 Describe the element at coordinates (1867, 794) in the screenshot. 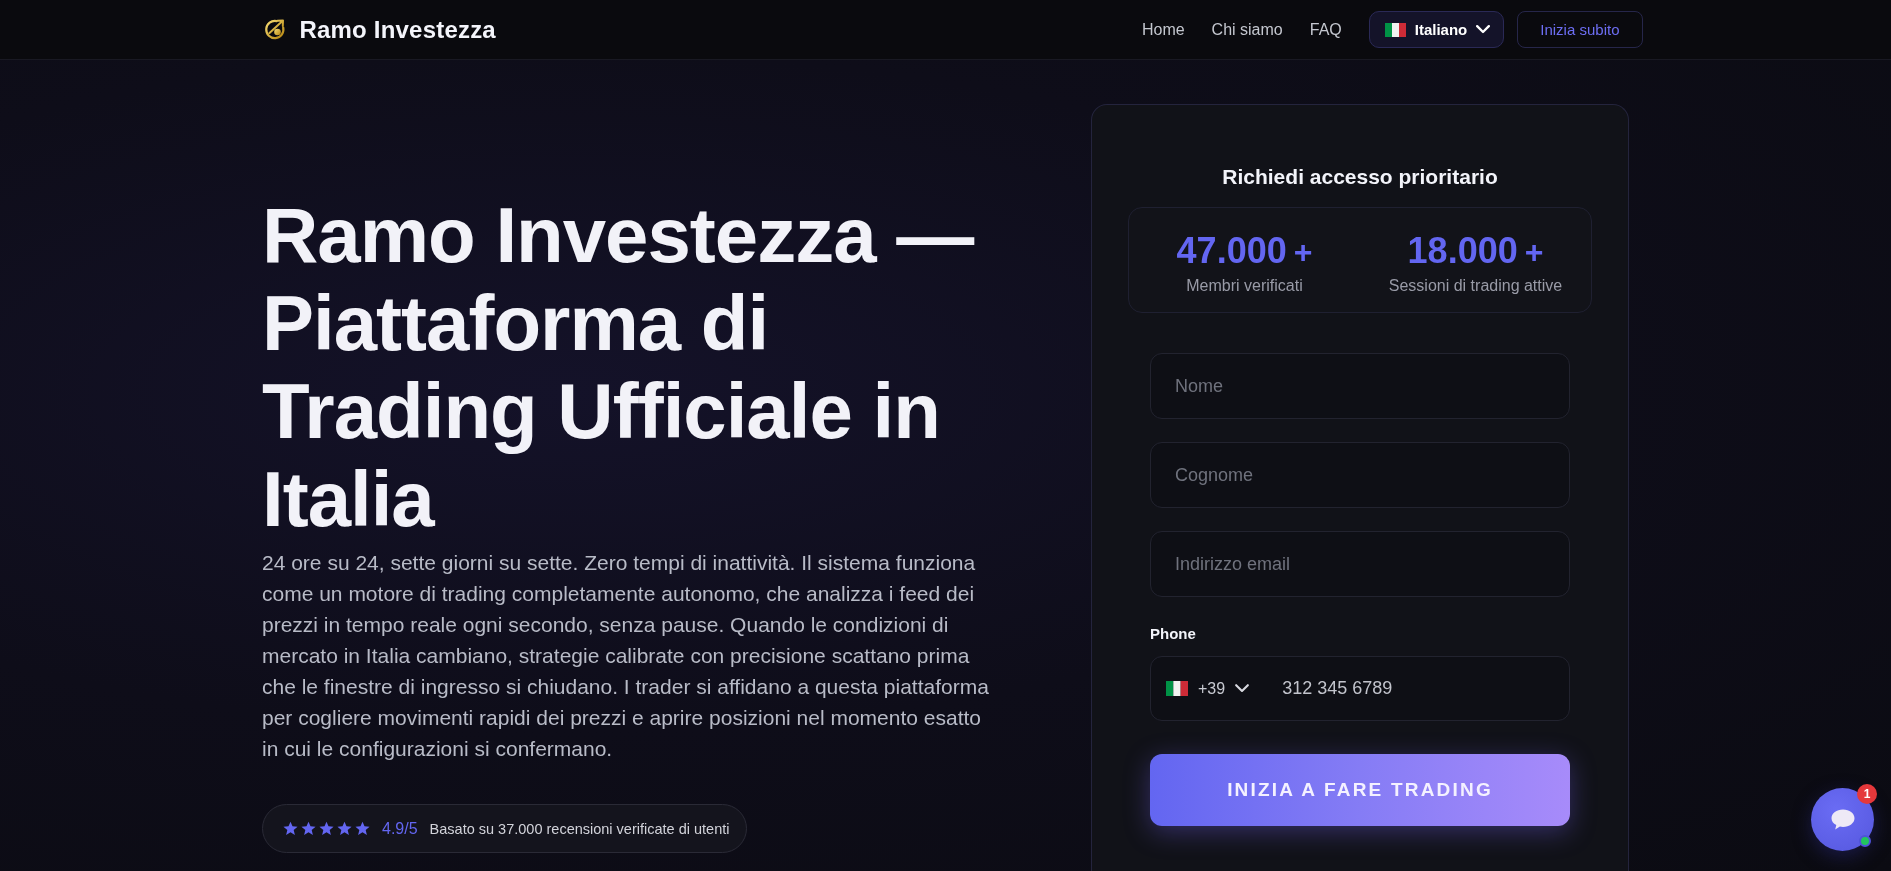

I see `notification-badge: 1` at that location.